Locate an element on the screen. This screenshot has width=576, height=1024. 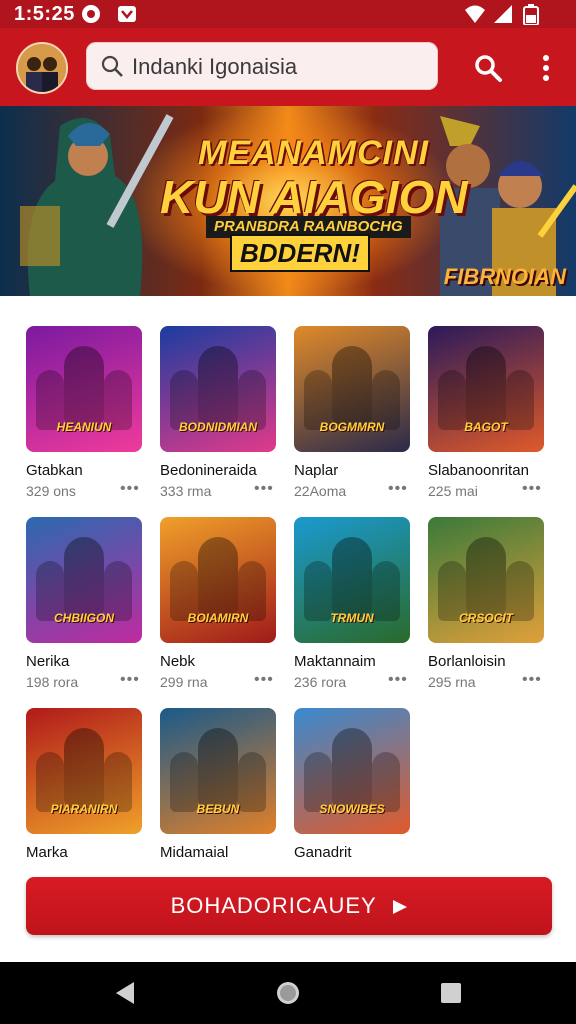
game-size: 22Aoma is located at coordinates (320, 491).